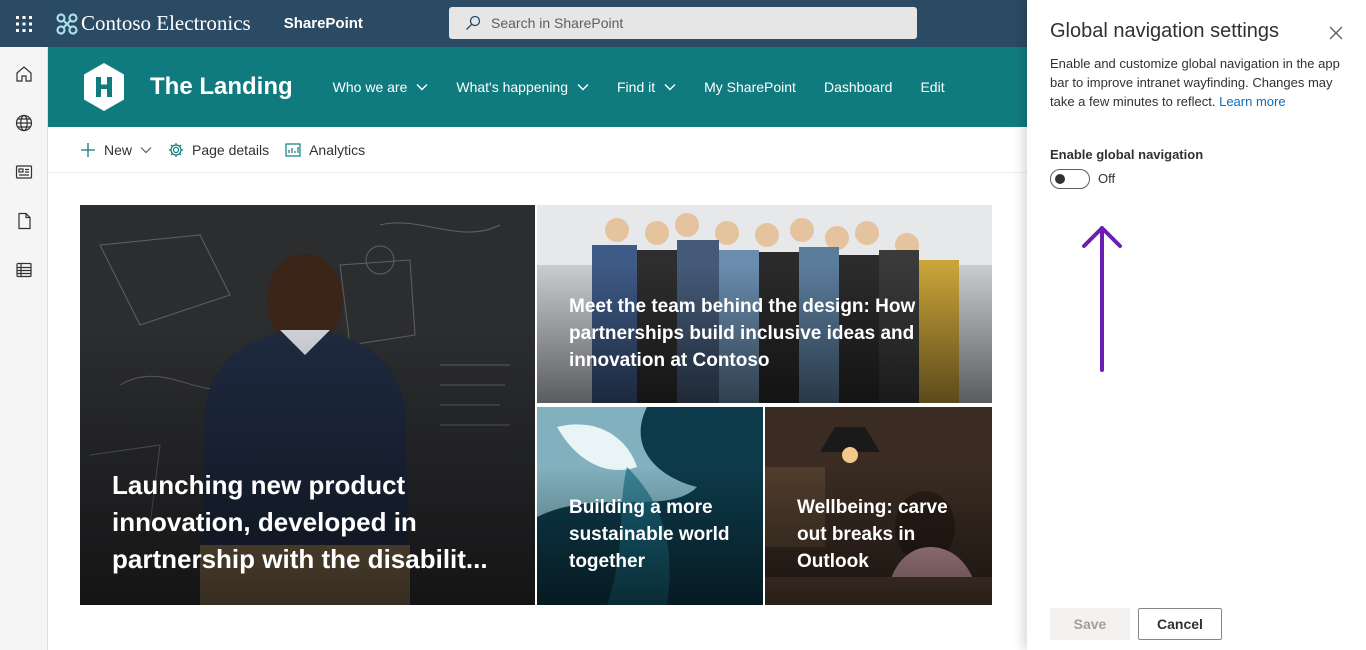  I want to click on rail-sites, so click(24, 122).